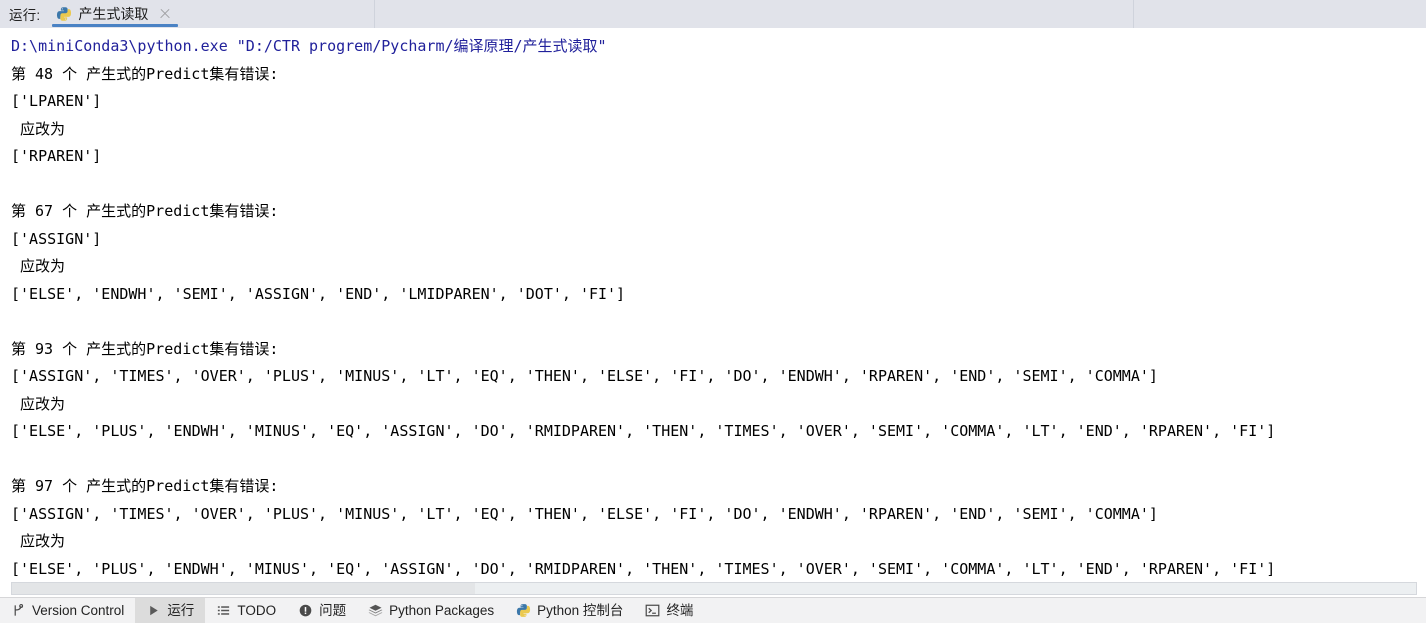 The height and width of the screenshot is (623, 1426). What do you see at coordinates (754, 14) in the screenshot?
I see `header-spacer-middle` at bounding box center [754, 14].